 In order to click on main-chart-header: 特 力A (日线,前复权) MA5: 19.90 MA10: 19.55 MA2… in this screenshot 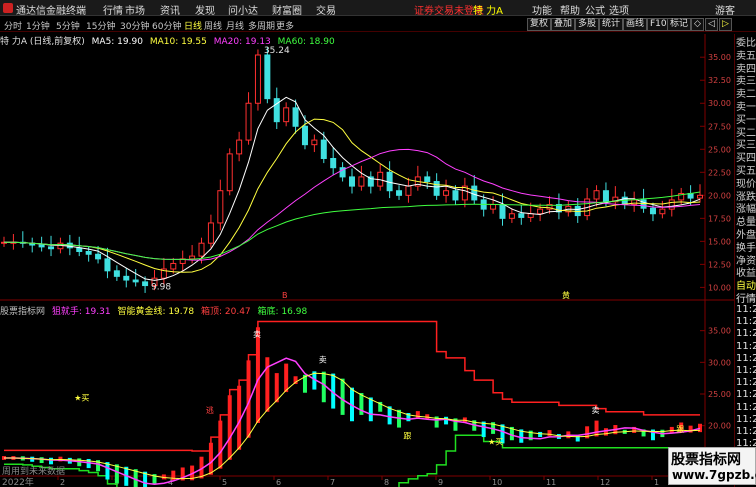, I will do `click(169, 40)`.